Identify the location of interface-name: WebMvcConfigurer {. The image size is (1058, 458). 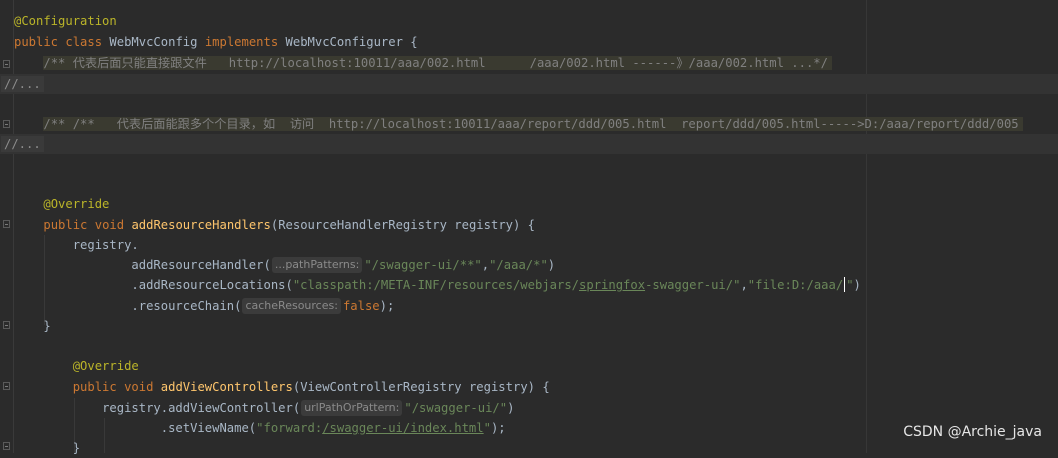
(351, 42).